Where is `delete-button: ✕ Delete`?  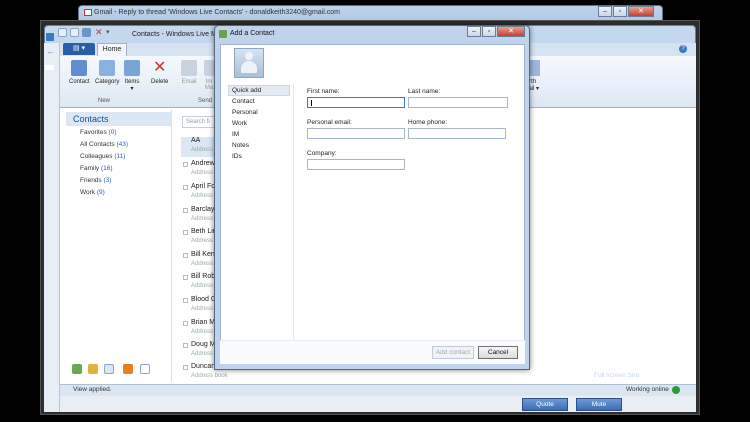
delete-button: ✕ Delete is located at coordinates (159, 72).